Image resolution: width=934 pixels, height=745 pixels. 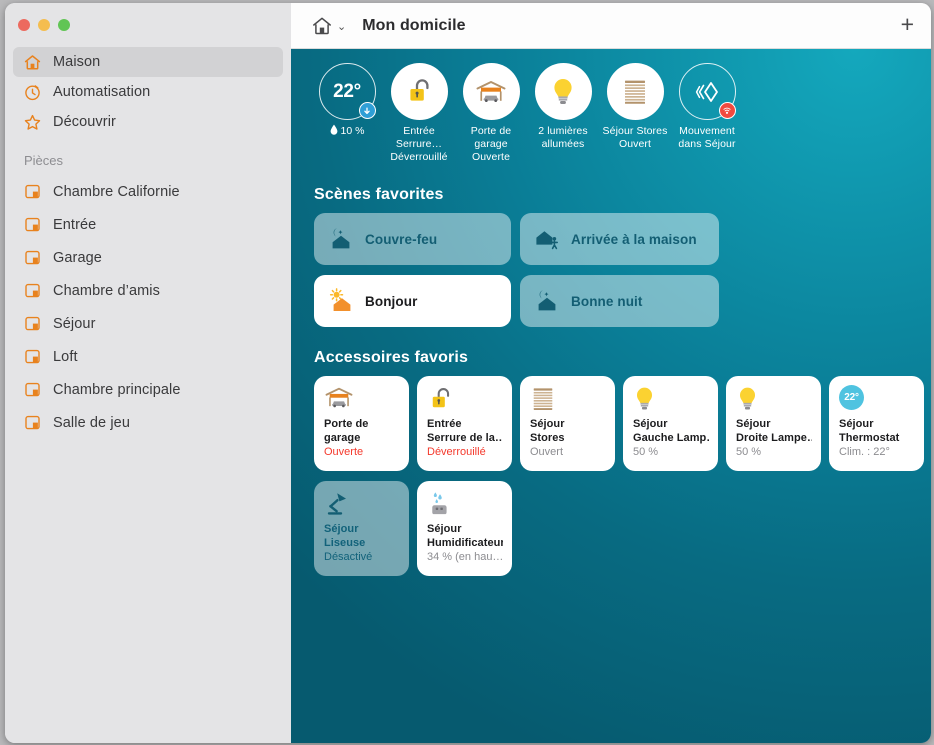 I want to click on accessory-sejour-liseuse: Séjour Liseuse Désactivé, so click(x=361, y=528).